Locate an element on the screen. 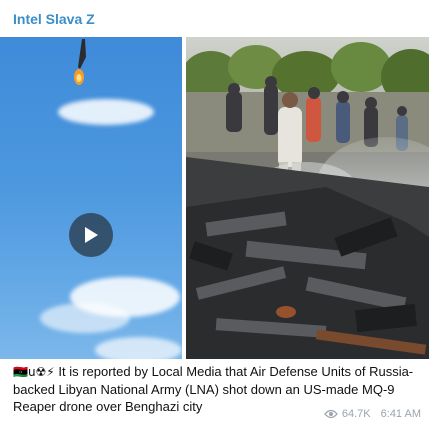 This screenshot has height=429, width=429. flag-emoji-icon: 🇱🇾​u☢⚡ is located at coordinates (34, 372).